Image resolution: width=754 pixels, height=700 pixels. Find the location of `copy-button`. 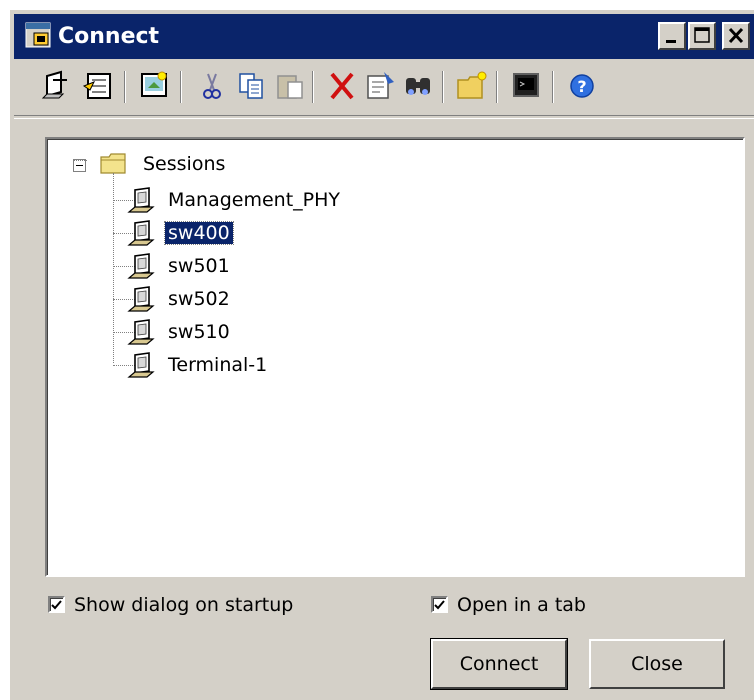

copy-button is located at coordinates (252, 86).